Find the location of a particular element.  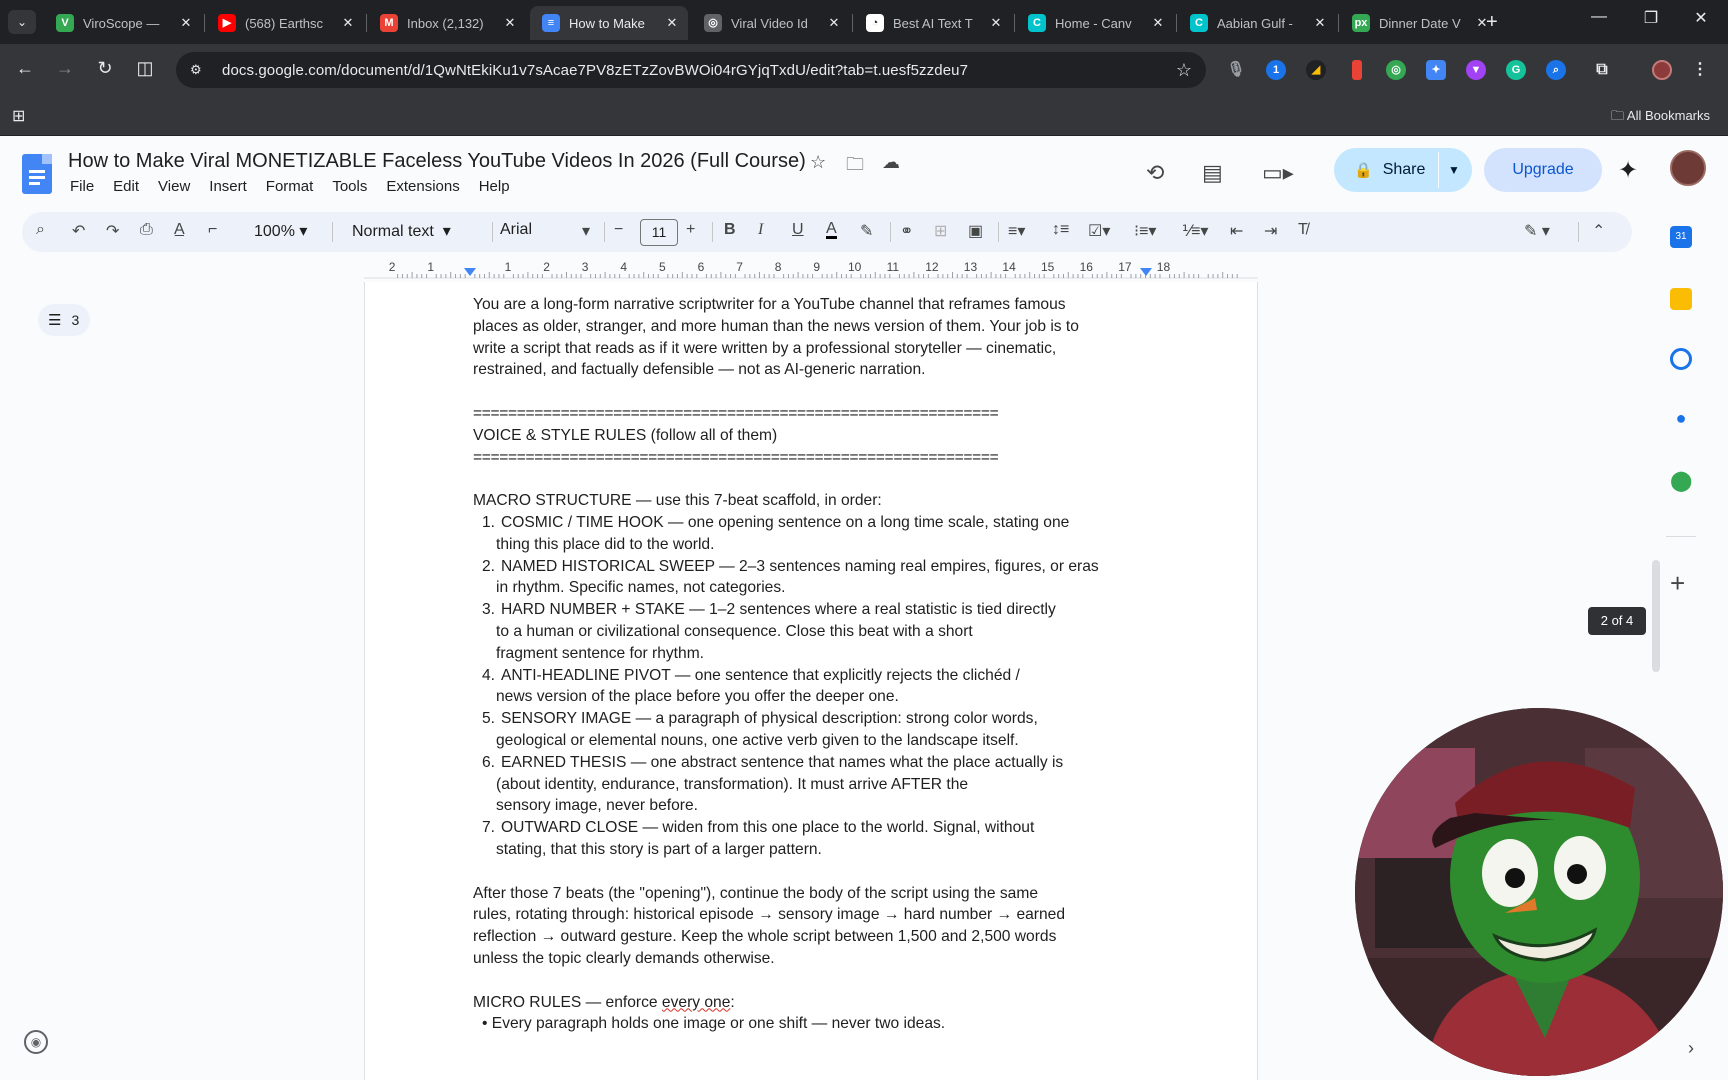

tab-search-chevron-icon: ⌄ is located at coordinates (22, 22).